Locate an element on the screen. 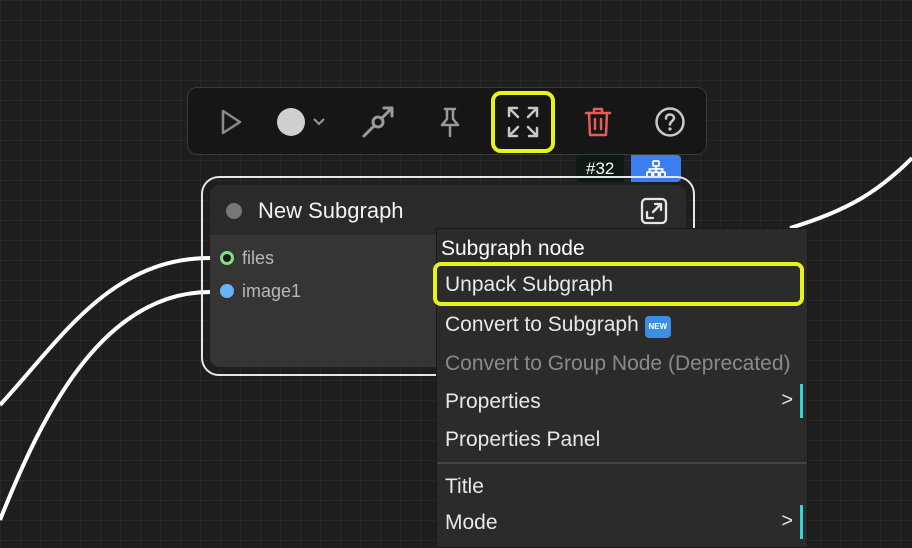 This screenshot has height=548, width=912. selection-toolbox is located at coordinates (447, 121).